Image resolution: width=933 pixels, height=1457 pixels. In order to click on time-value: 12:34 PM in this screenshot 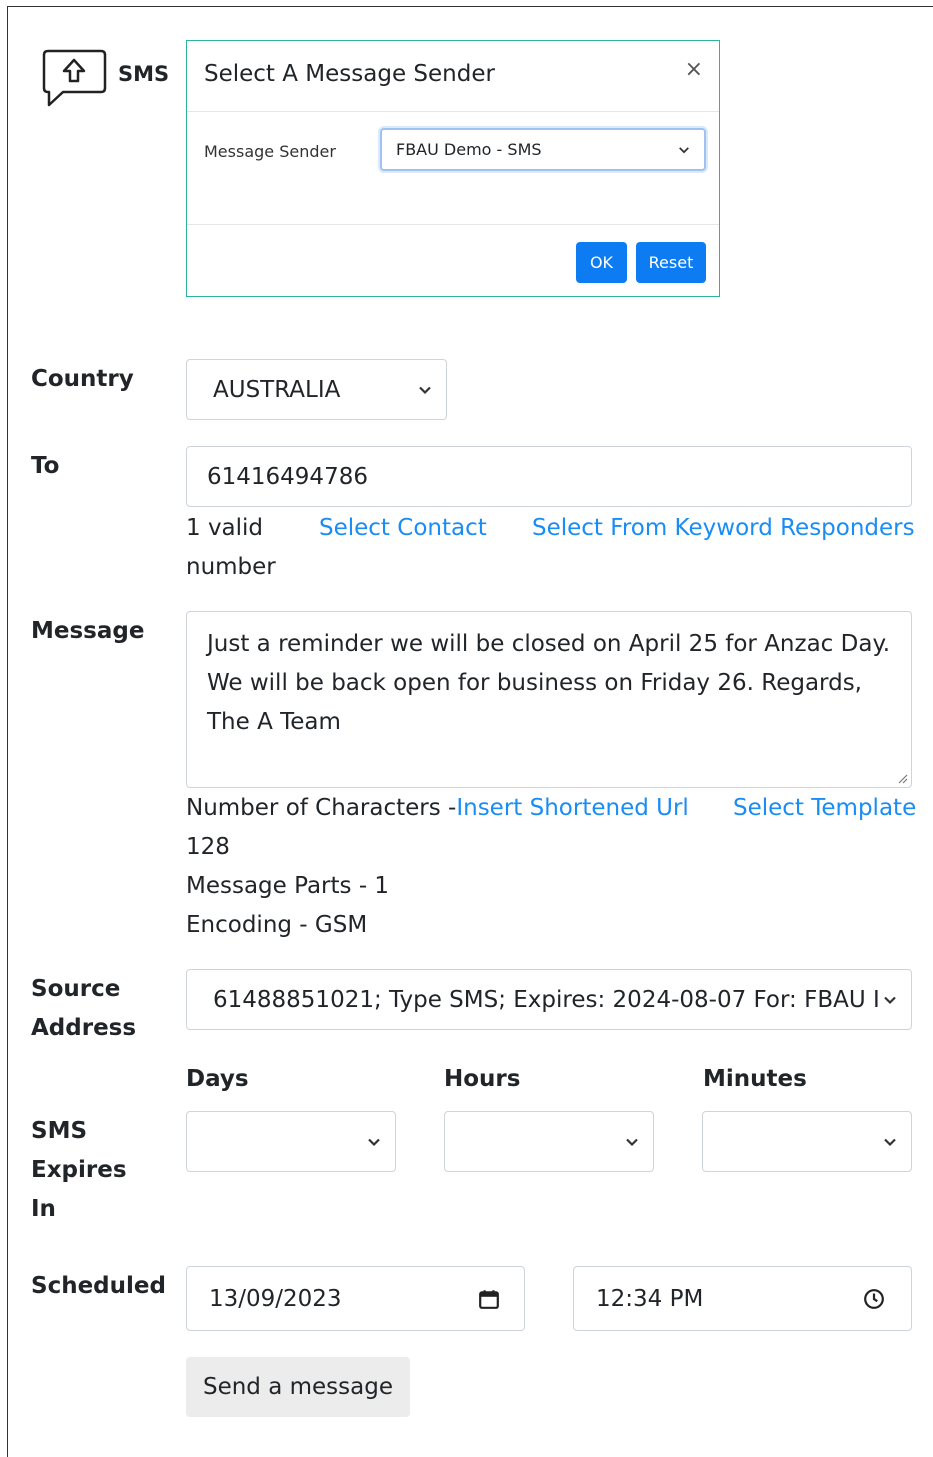, I will do `click(650, 1298)`.